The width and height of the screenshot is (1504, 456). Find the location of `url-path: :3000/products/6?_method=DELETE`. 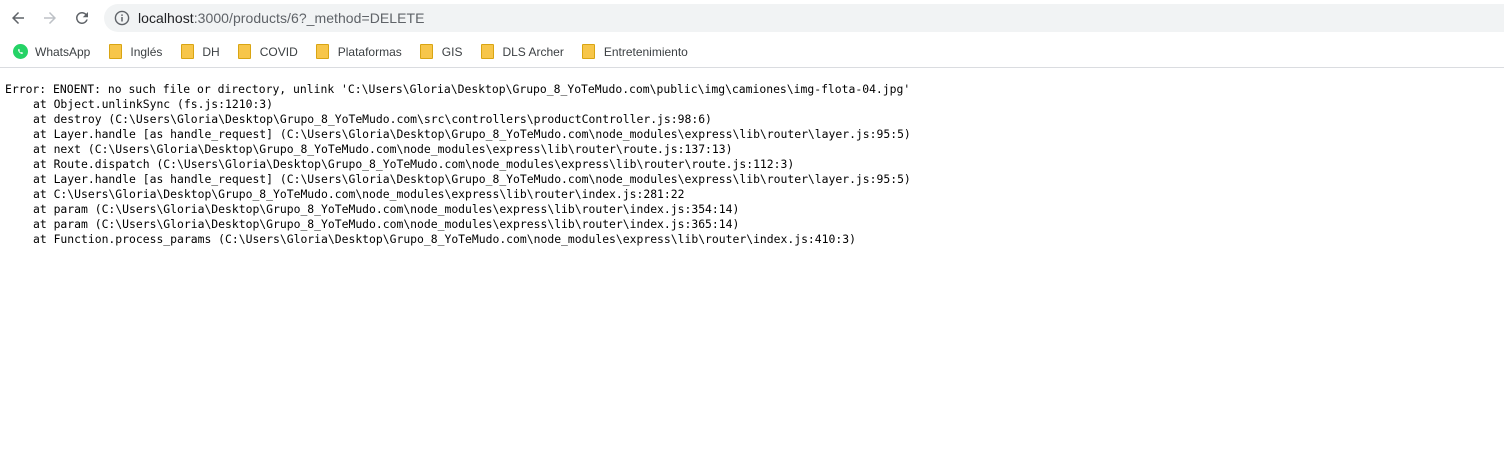

url-path: :3000/products/6?_method=DELETE is located at coordinates (309, 18).